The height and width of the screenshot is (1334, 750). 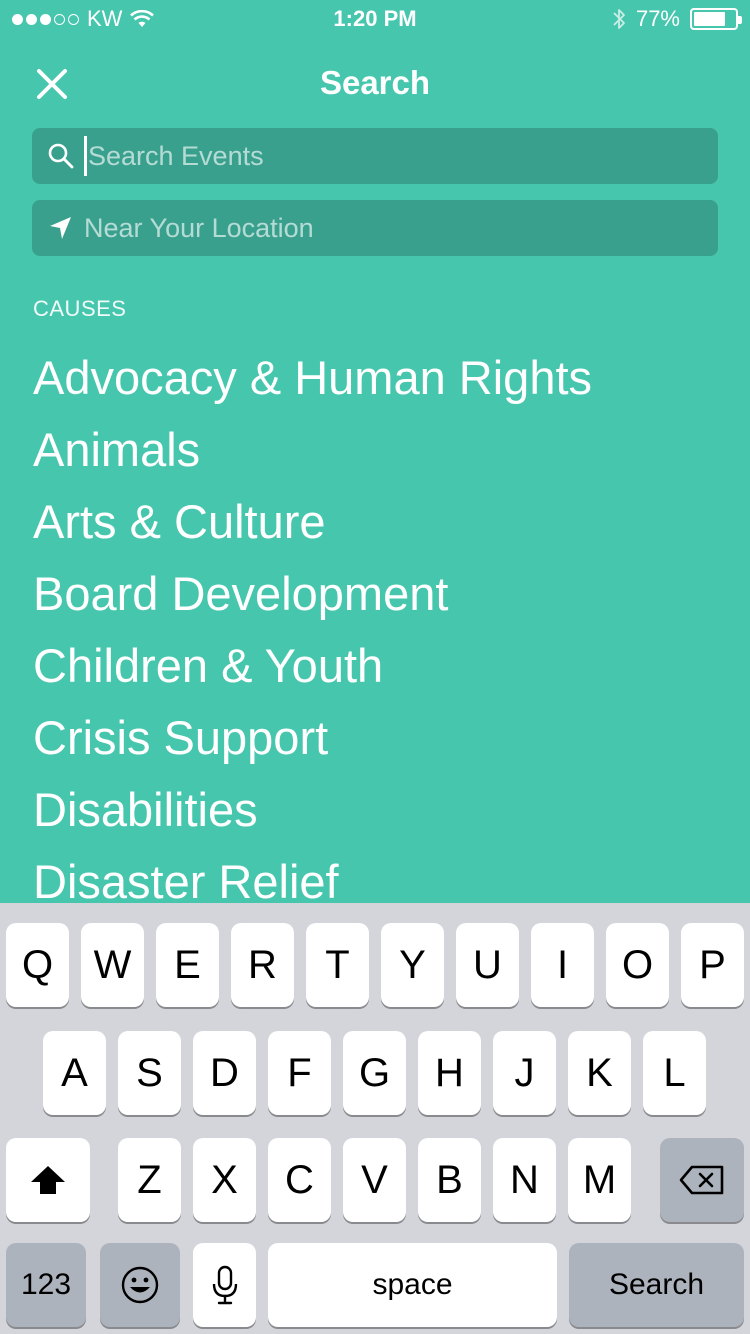 I want to click on battery-icon, so click(x=716, y=19).